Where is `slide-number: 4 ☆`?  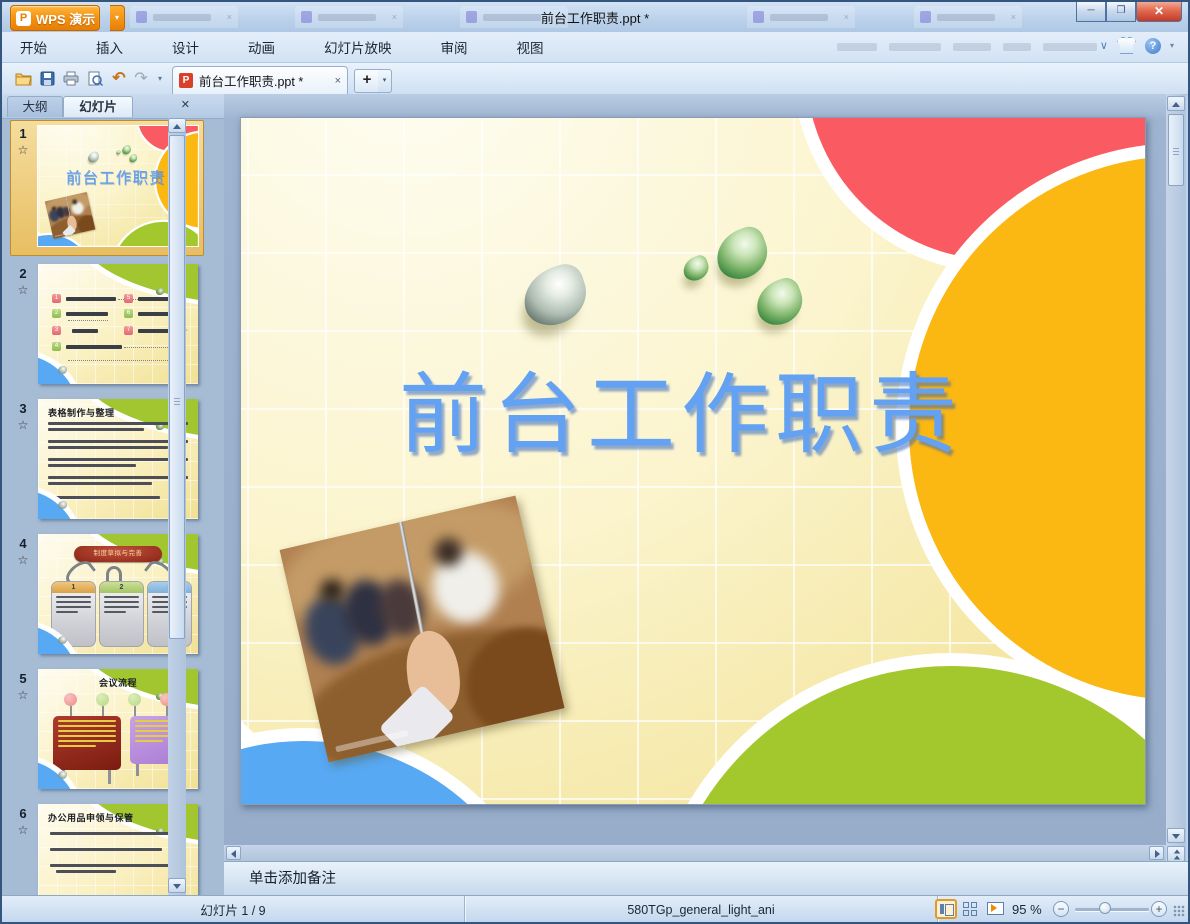 slide-number: 4 ☆ is located at coordinates (23, 551).